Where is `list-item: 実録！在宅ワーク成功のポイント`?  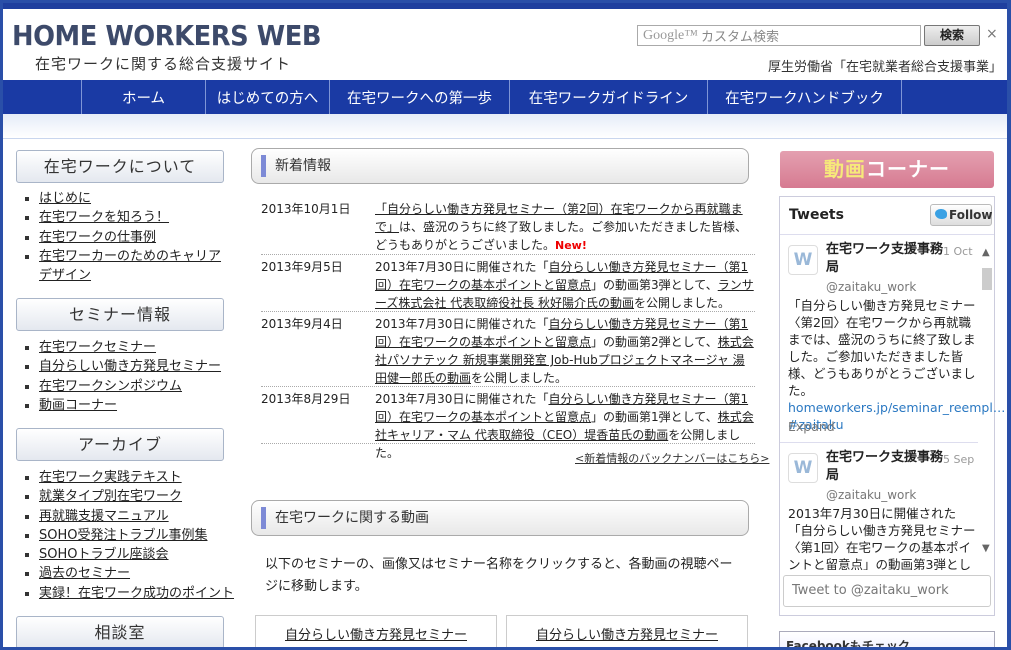
list-item: 実録！在宅ワーク成功のポイント is located at coordinates (130, 593).